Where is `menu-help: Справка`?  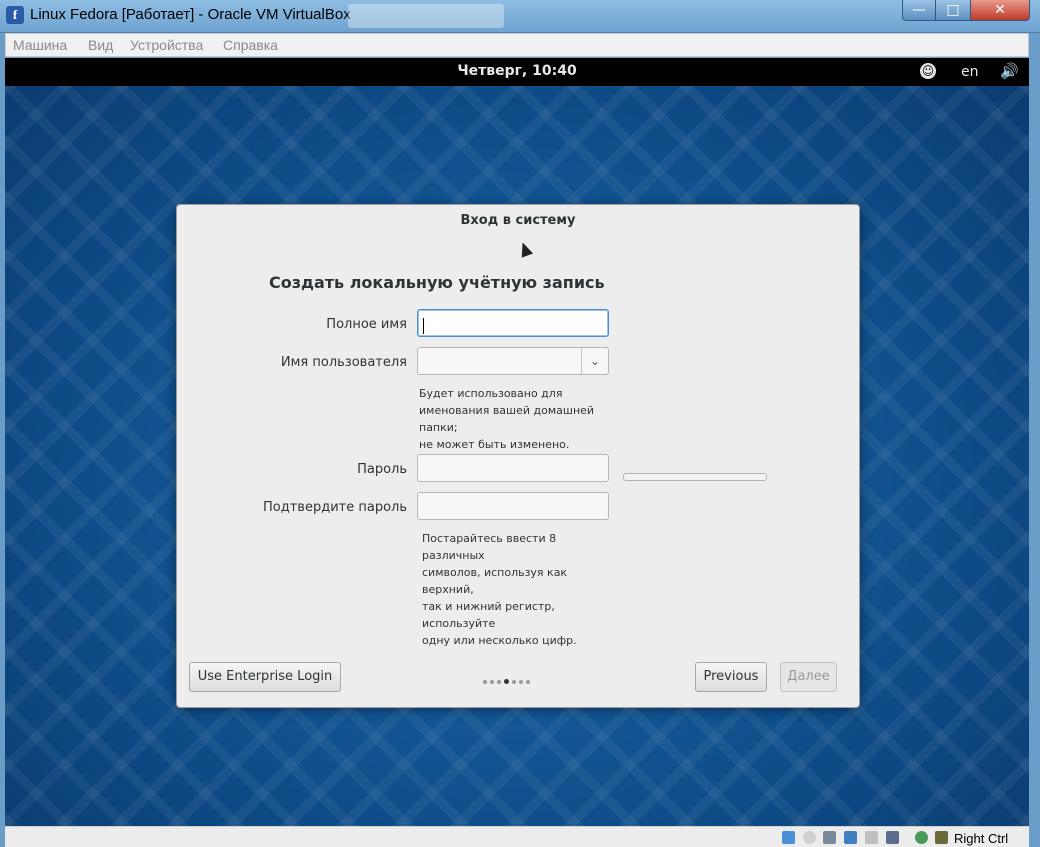
menu-help: Справка is located at coordinates (250, 45).